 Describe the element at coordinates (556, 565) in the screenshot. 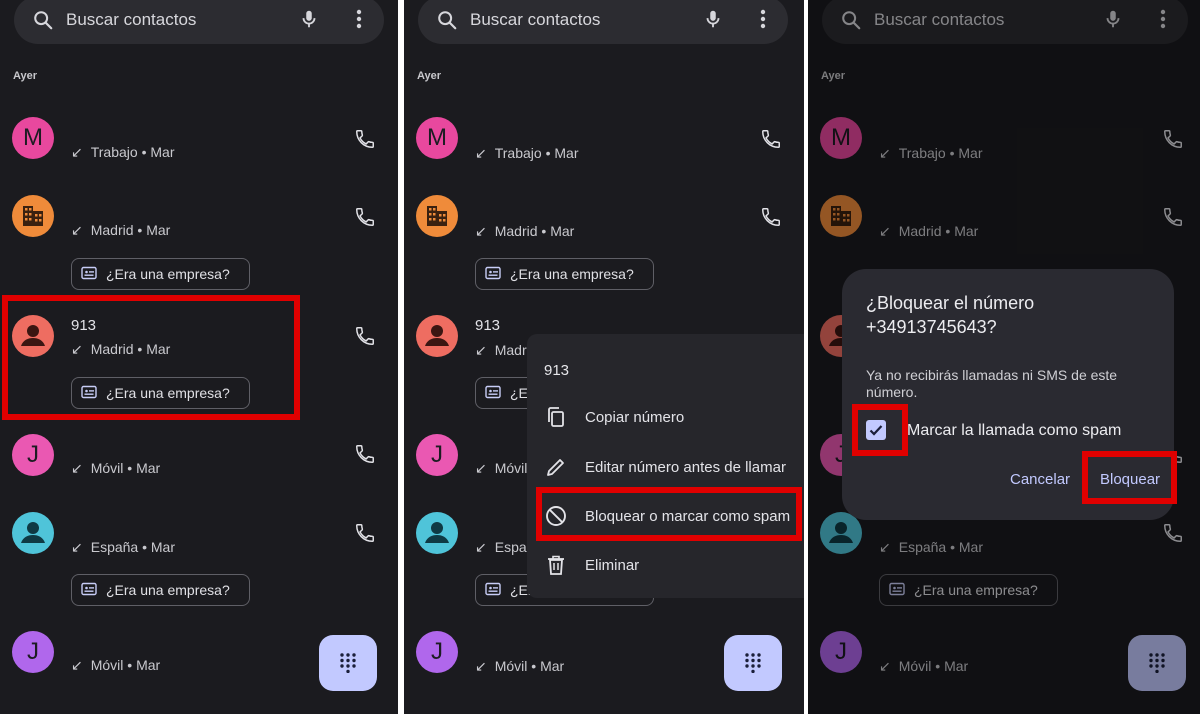

I see `trash-icon` at that location.